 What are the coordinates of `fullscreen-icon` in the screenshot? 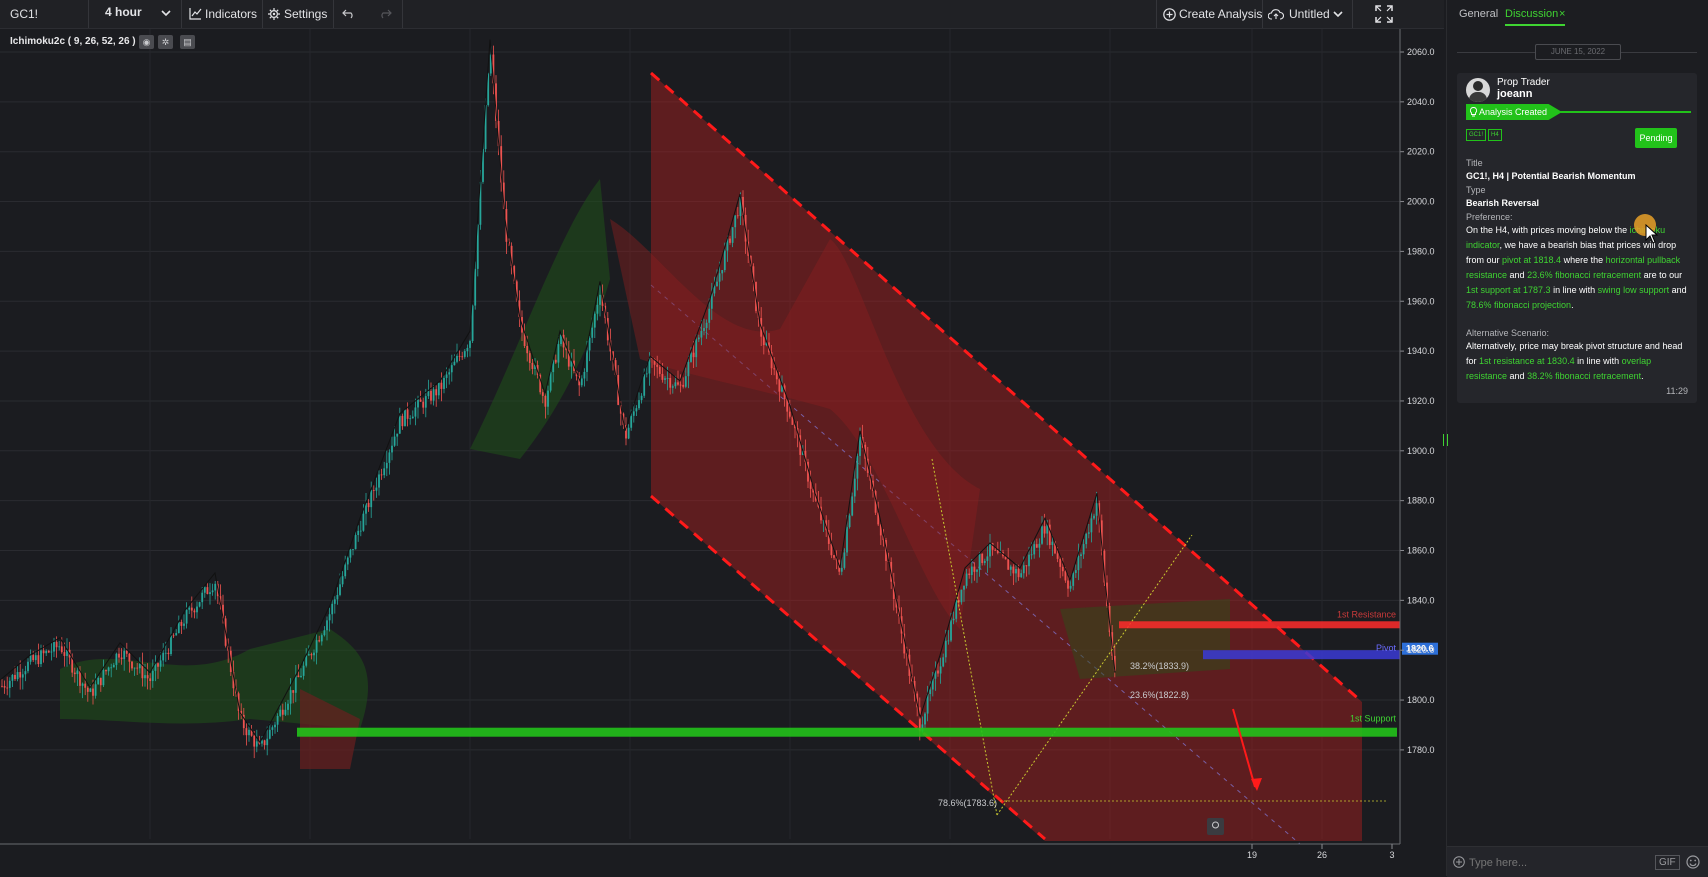 It's located at (1384, 14).